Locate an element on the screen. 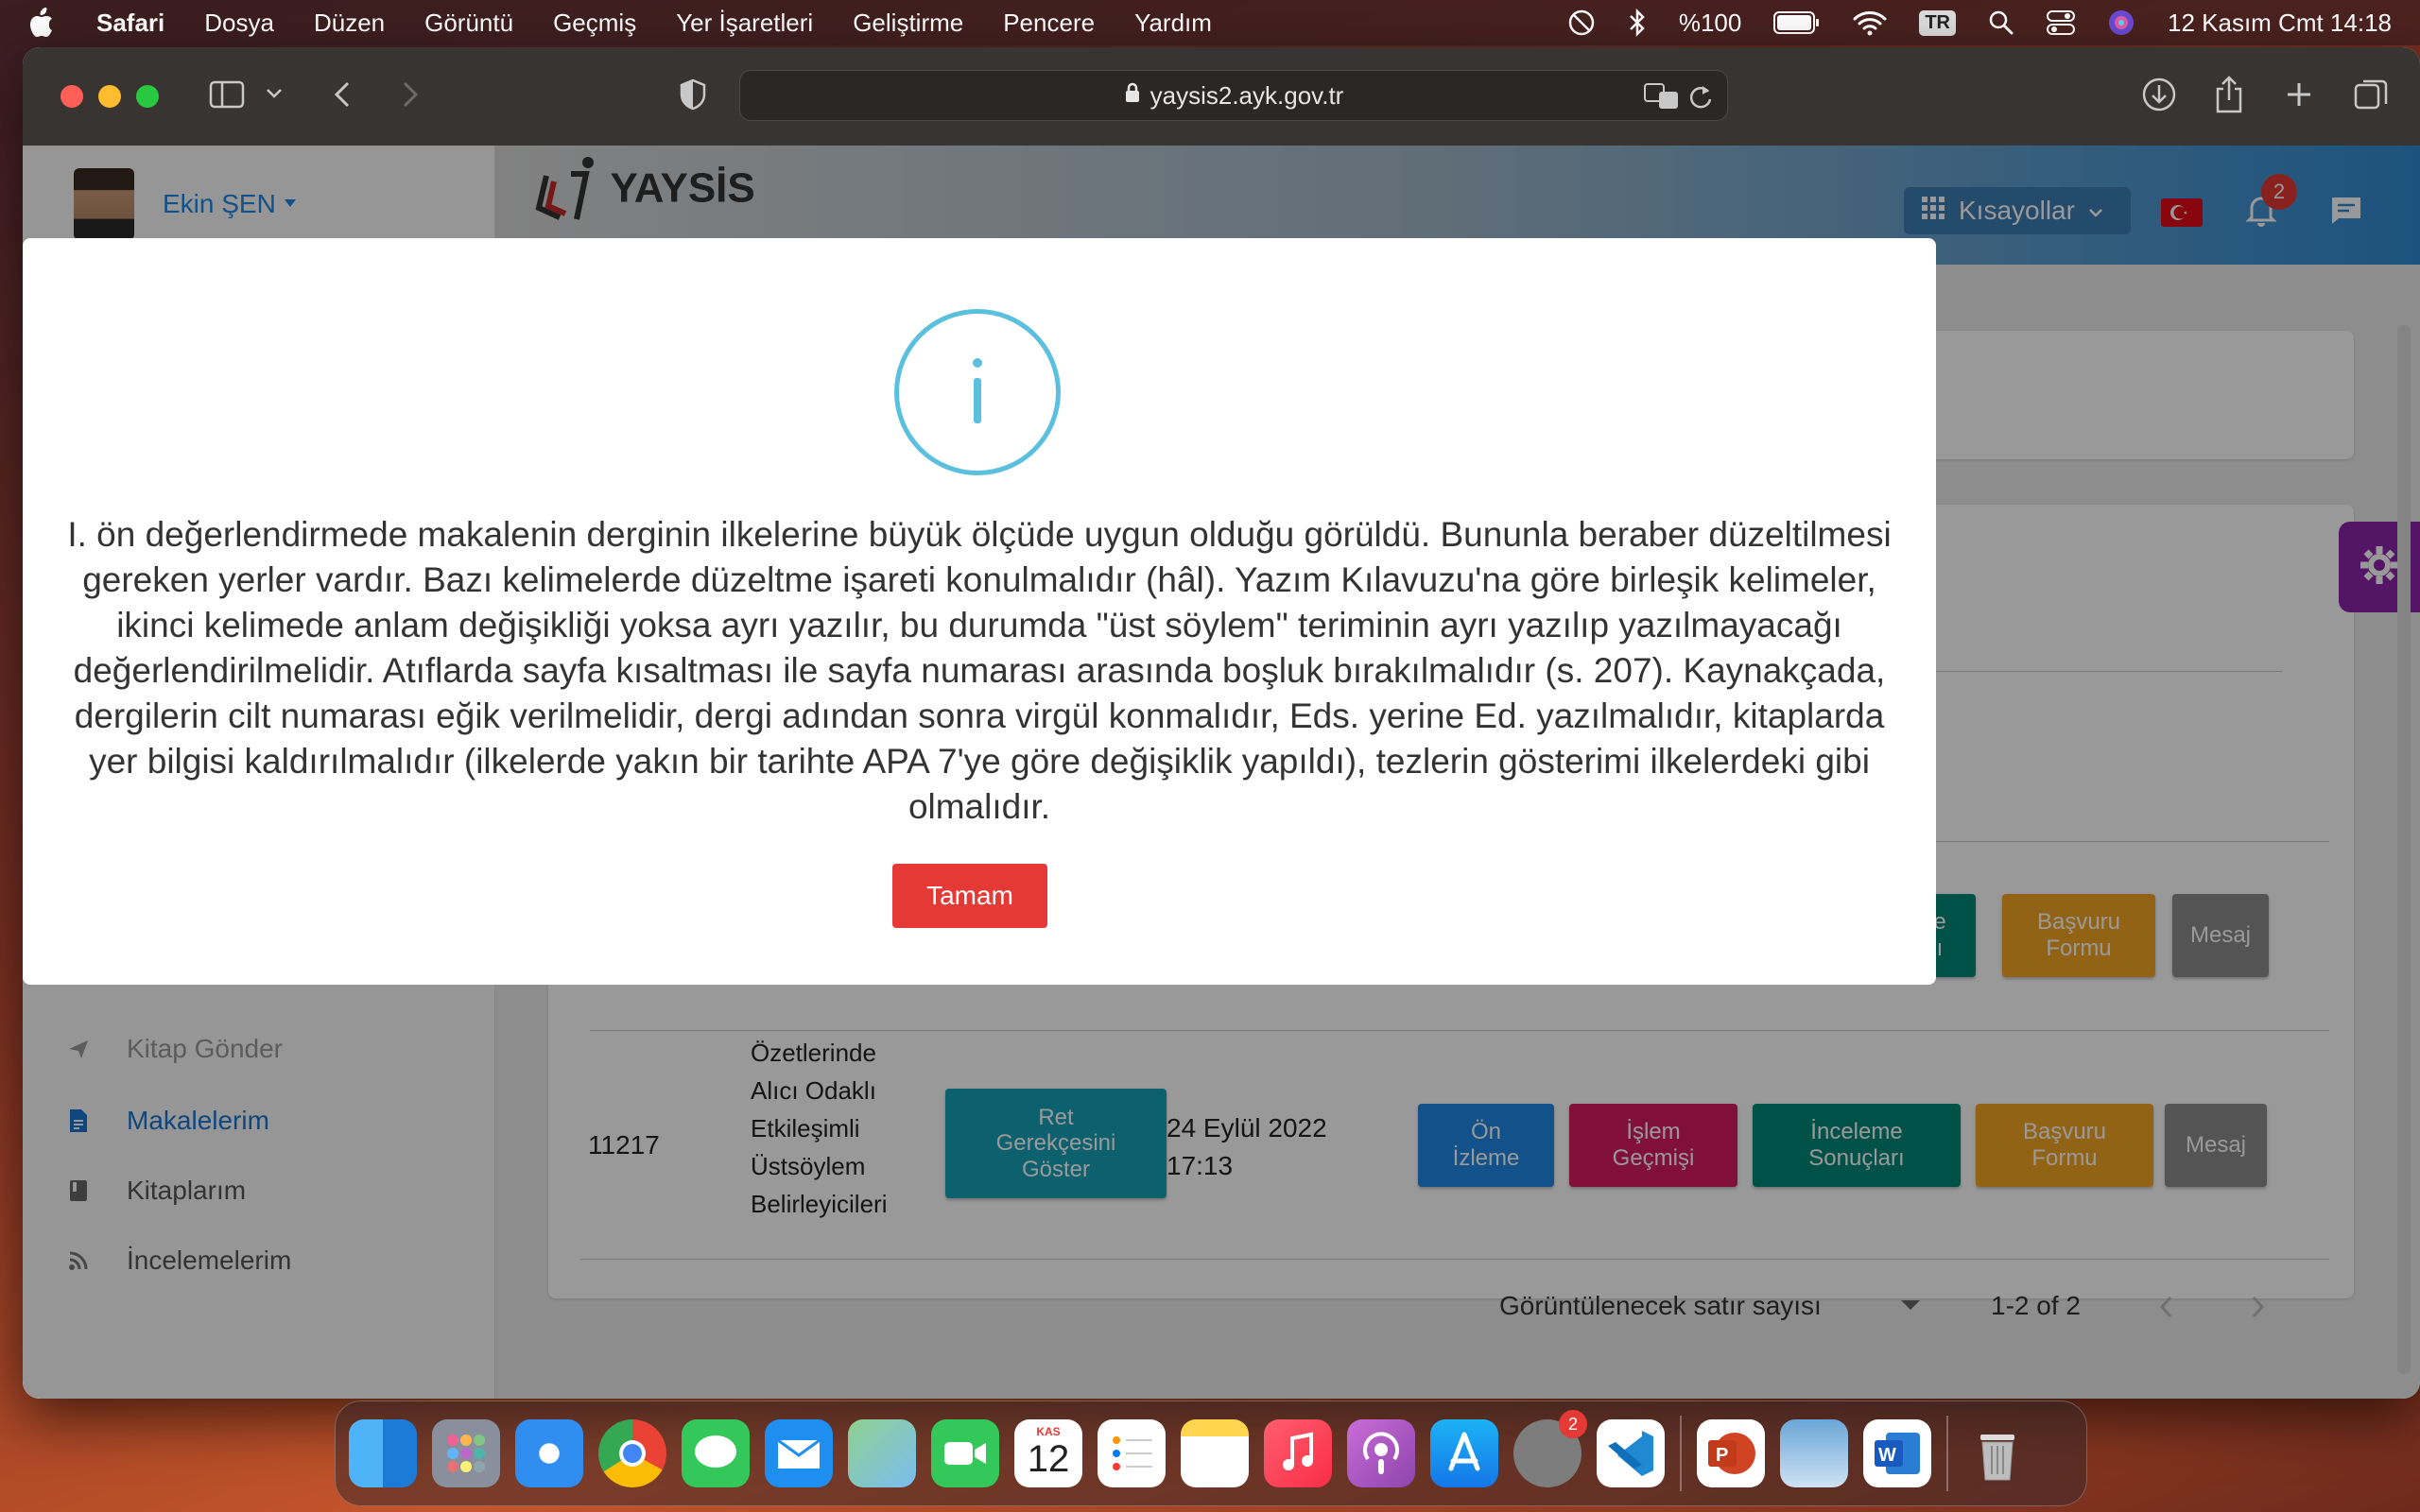  bluetooth-icon is located at coordinates (1637, 23).